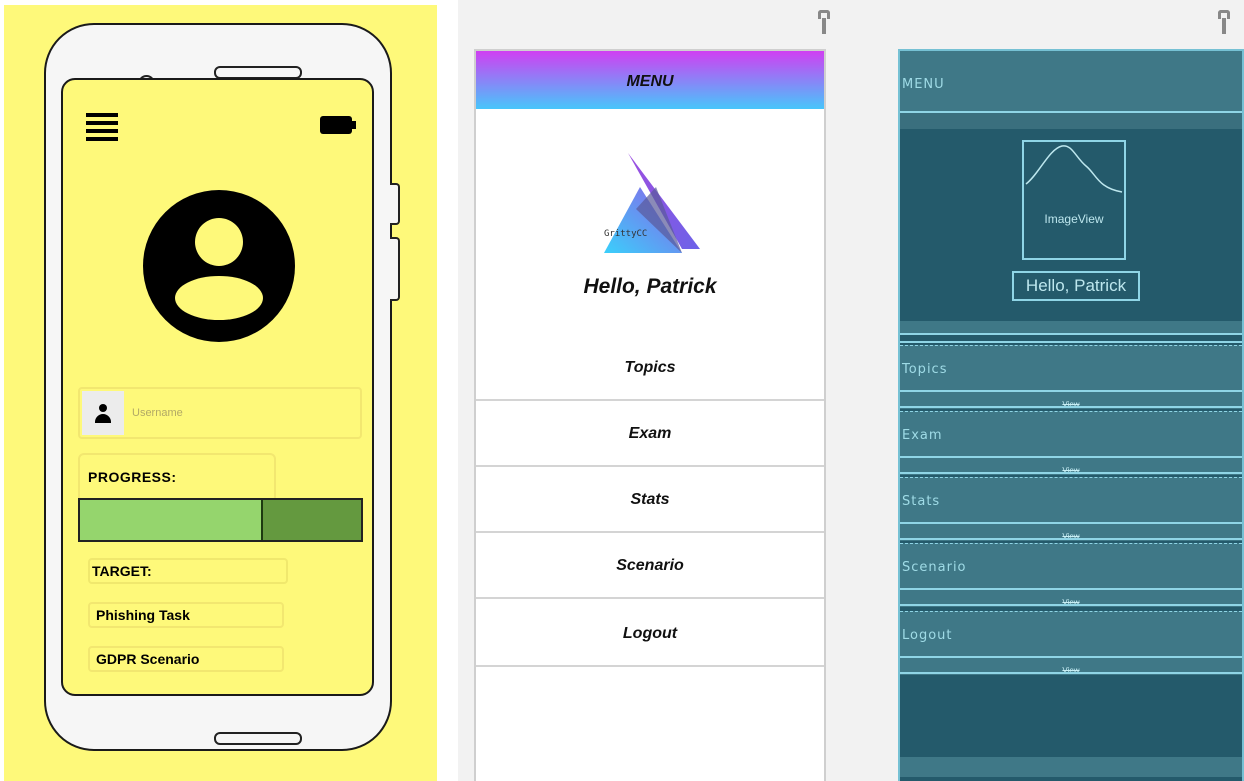 This screenshot has width=1244, height=781. What do you see at coordinates (1071, 377) in the screenshot?
I see `blueprint-item-topics: Topics View` at bounding box center [1071, 377].